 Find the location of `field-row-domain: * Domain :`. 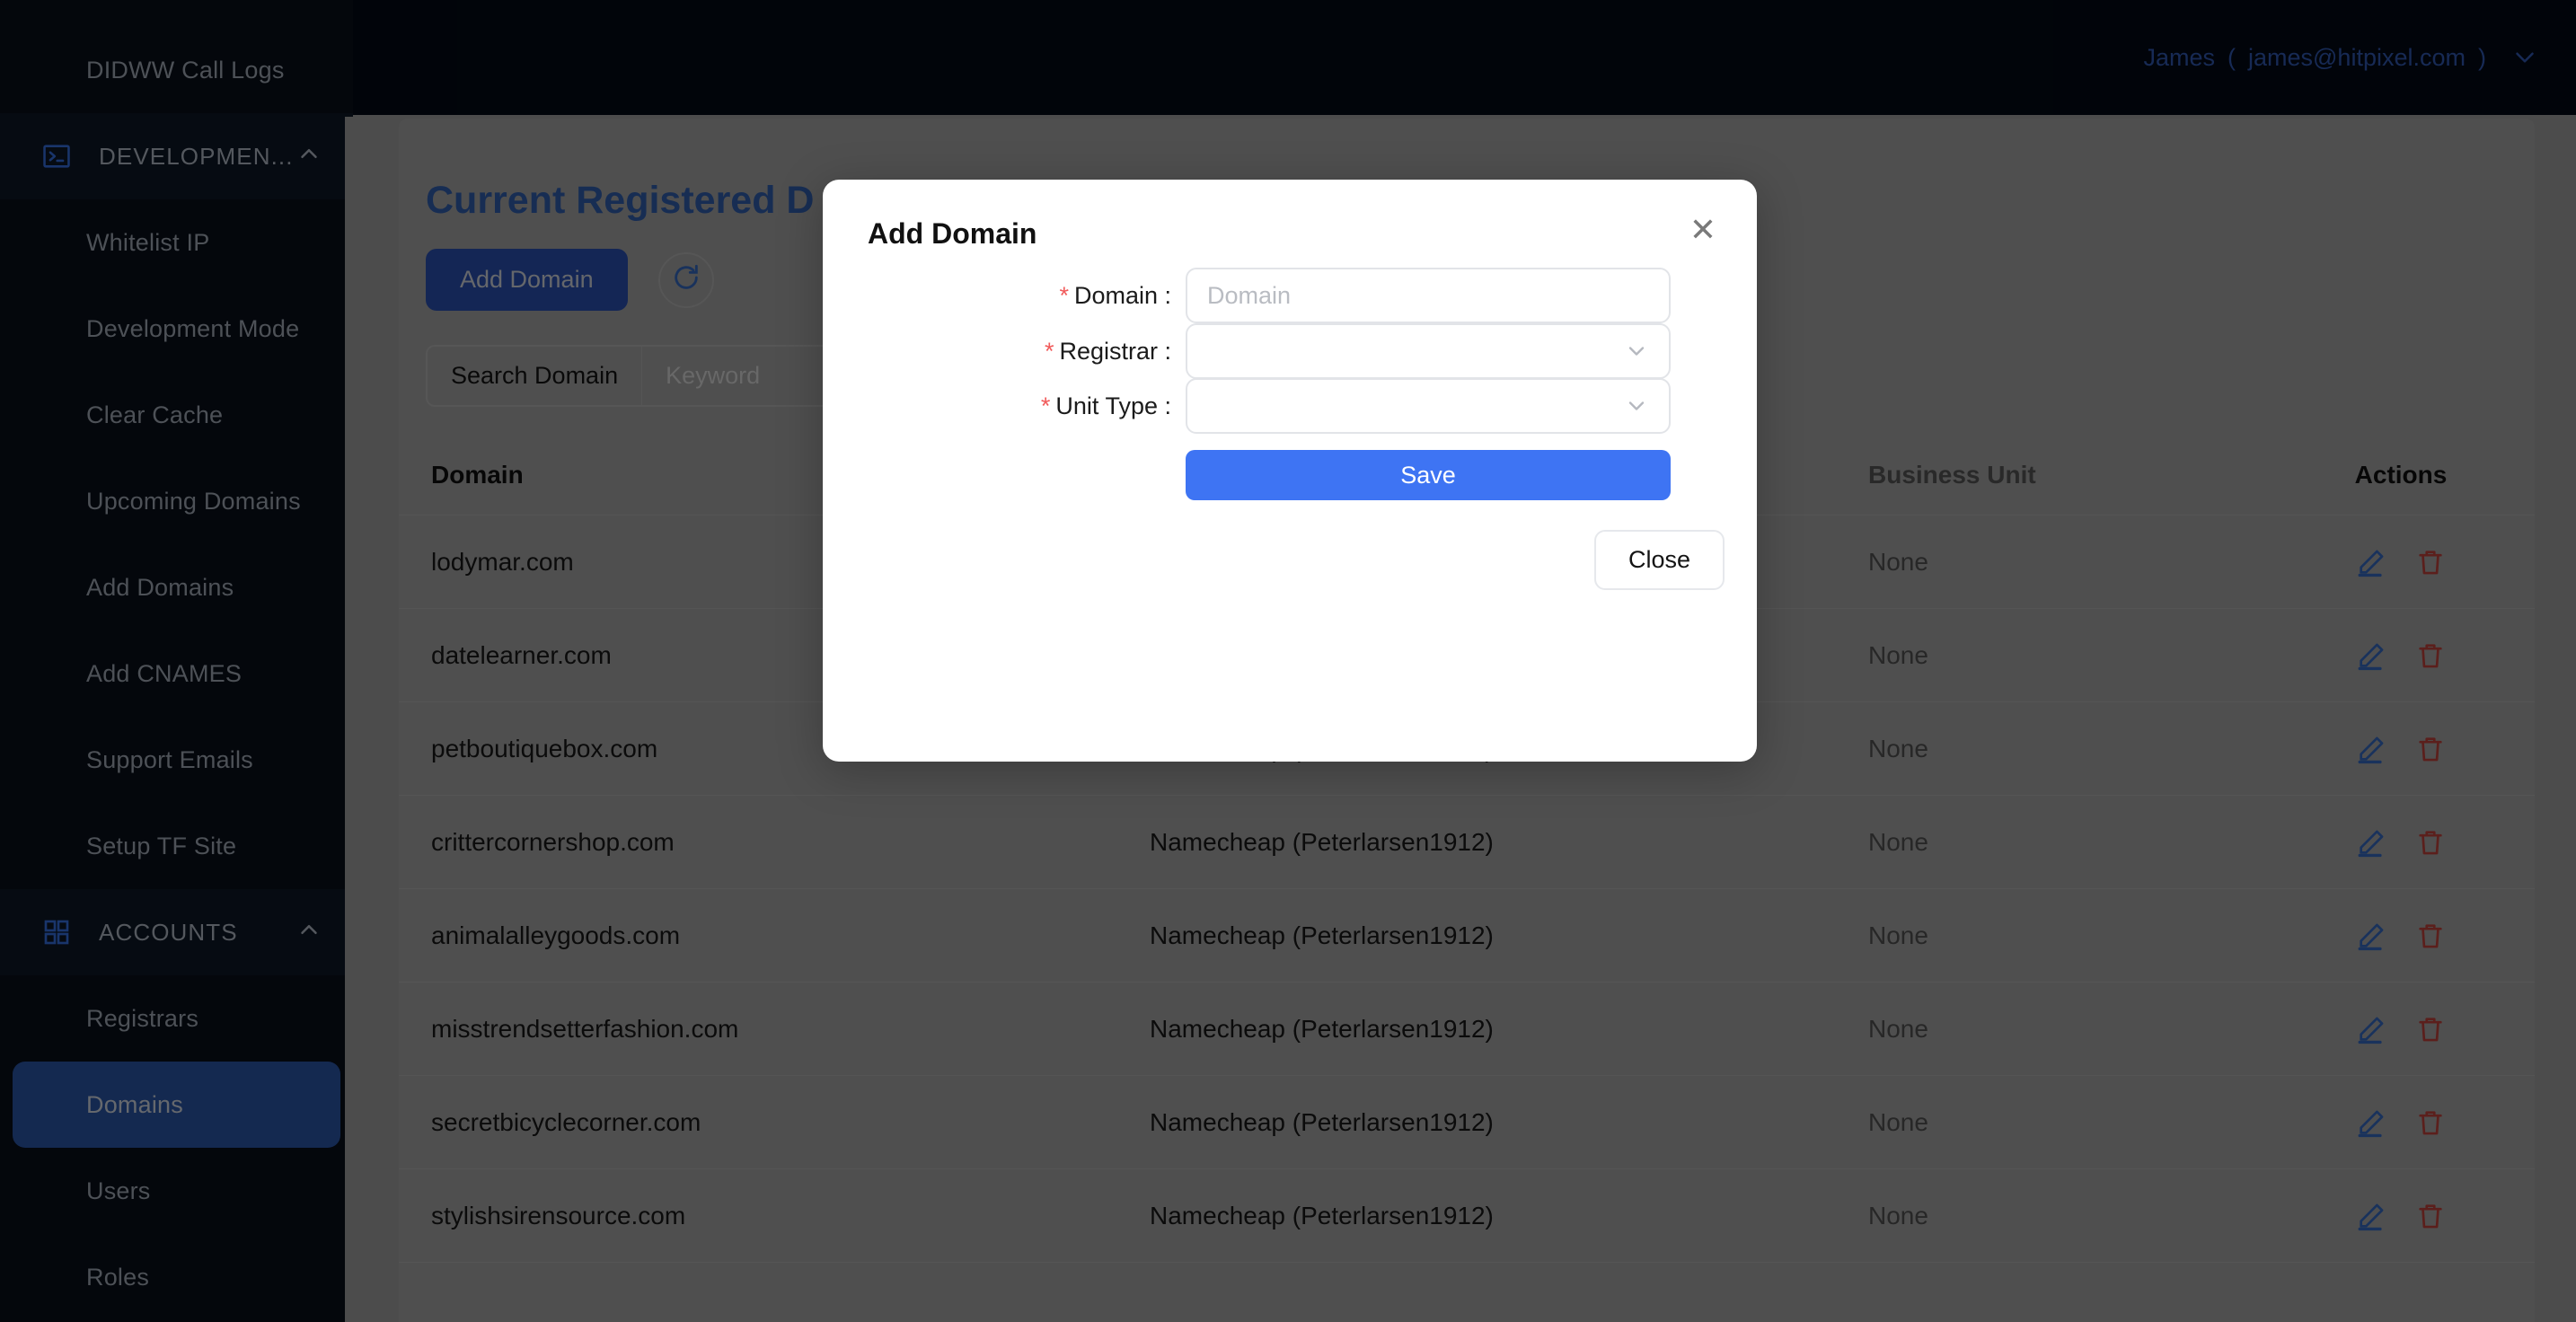

field-row-domain: * Domain : is located at coordinates (1290, 295).